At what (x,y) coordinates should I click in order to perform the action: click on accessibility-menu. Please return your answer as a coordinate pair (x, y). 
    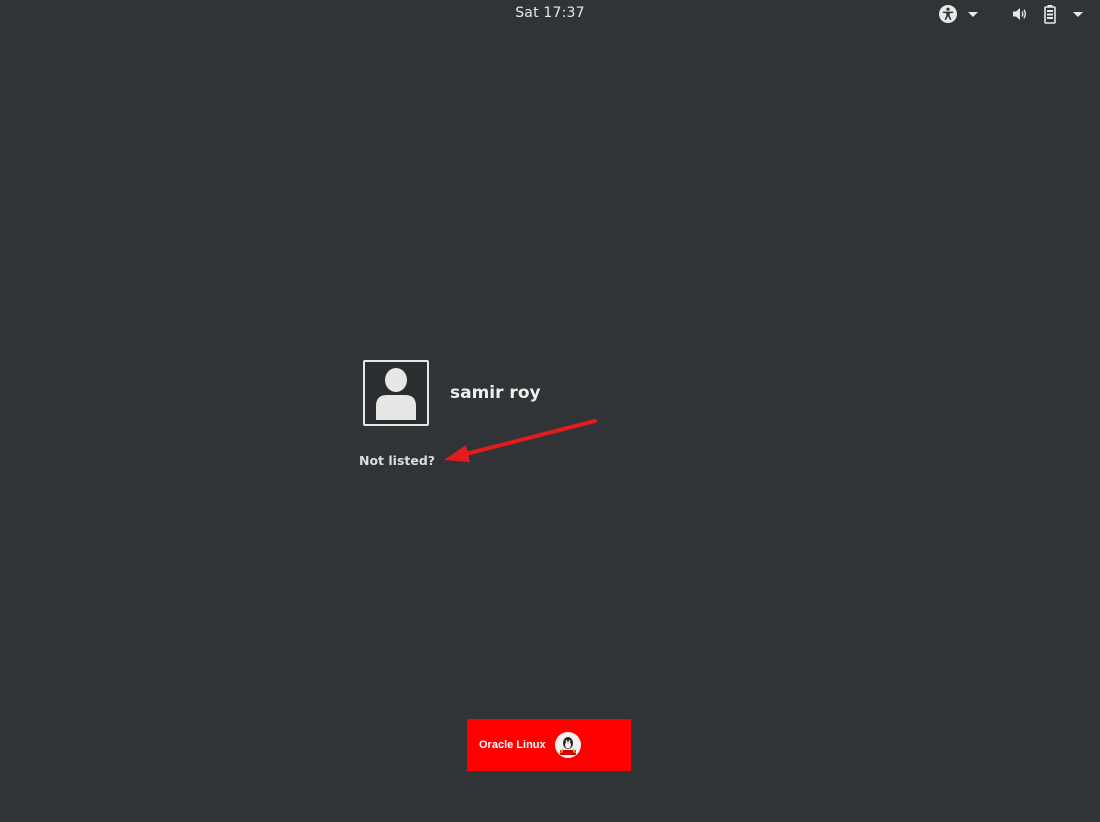
    Looking at the image, I should click on (958, 14).